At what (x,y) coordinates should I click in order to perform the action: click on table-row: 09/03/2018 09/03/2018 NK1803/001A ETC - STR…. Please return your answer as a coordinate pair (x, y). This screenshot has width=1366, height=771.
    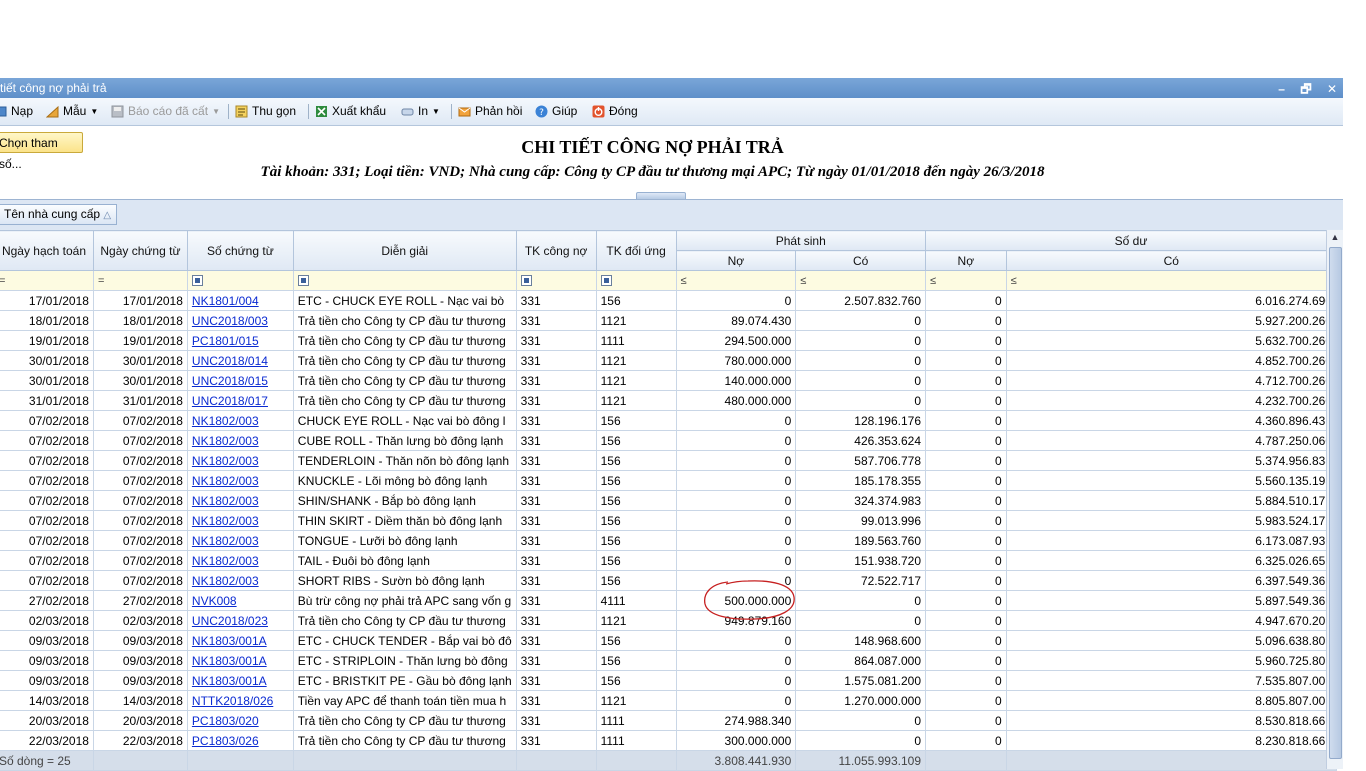
    Looking at the image, I should click on (669, 660).